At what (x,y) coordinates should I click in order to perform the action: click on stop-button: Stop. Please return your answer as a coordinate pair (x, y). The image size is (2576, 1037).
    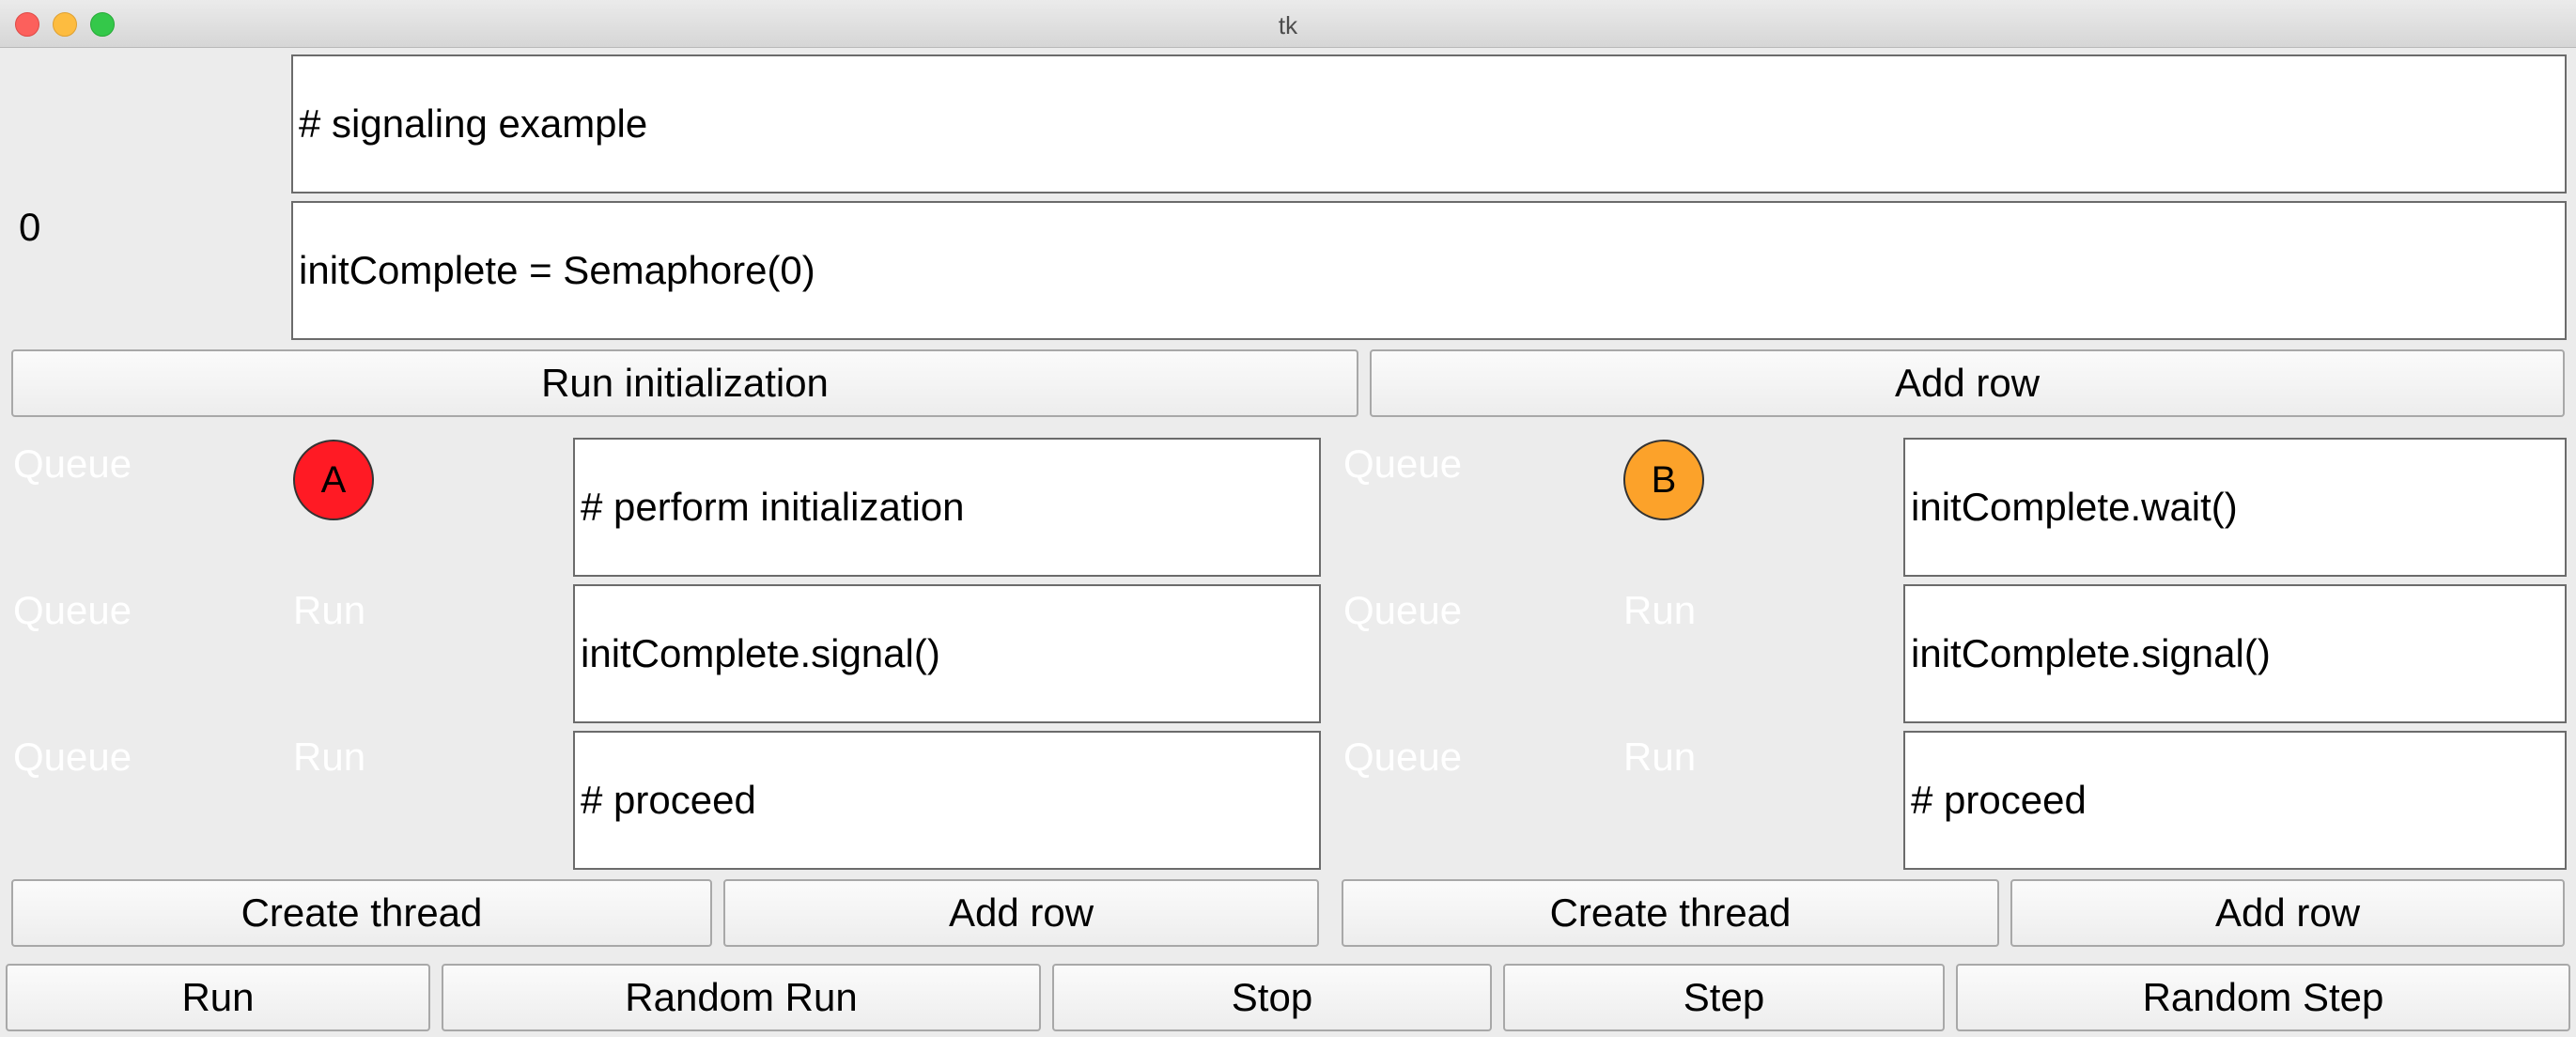
    Looking at the image, I should click on (1272, 997).